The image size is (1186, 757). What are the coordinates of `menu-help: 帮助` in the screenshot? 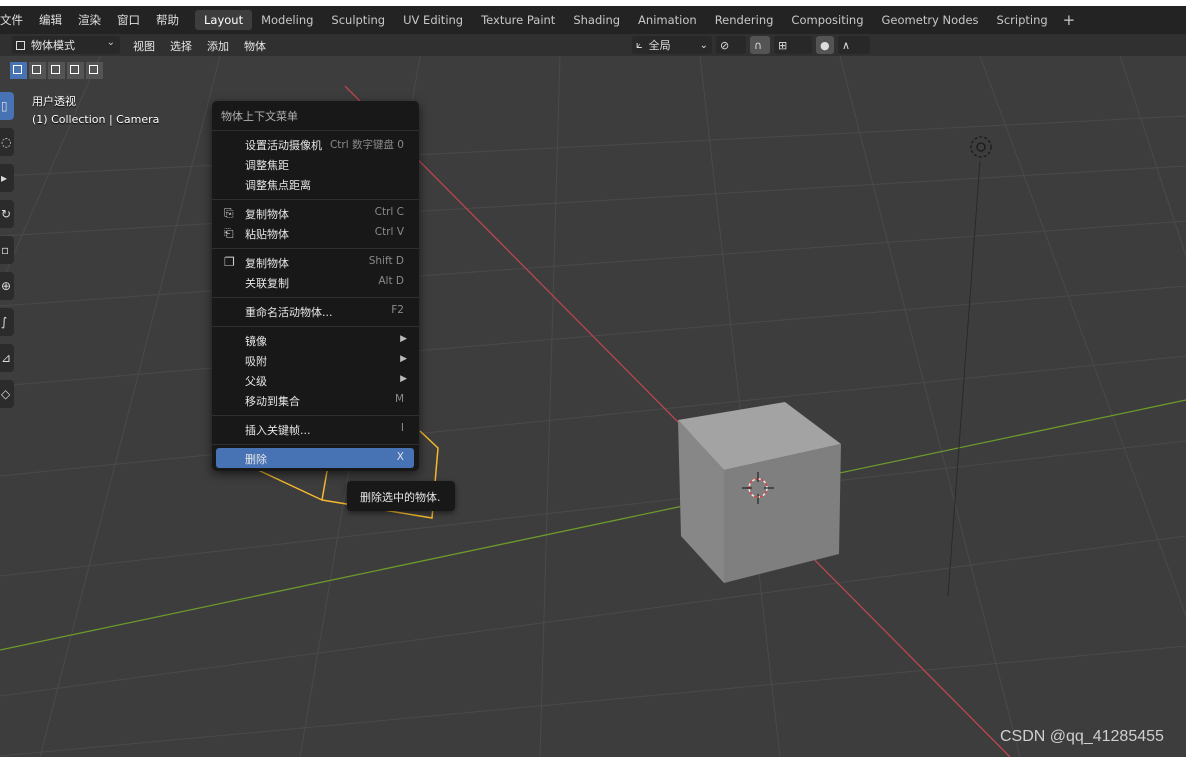 It's located at (167, 20).